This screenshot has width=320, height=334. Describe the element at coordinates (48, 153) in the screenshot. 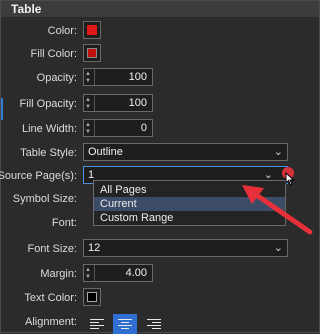

I see `table-style-label: Table Style:` at that location.